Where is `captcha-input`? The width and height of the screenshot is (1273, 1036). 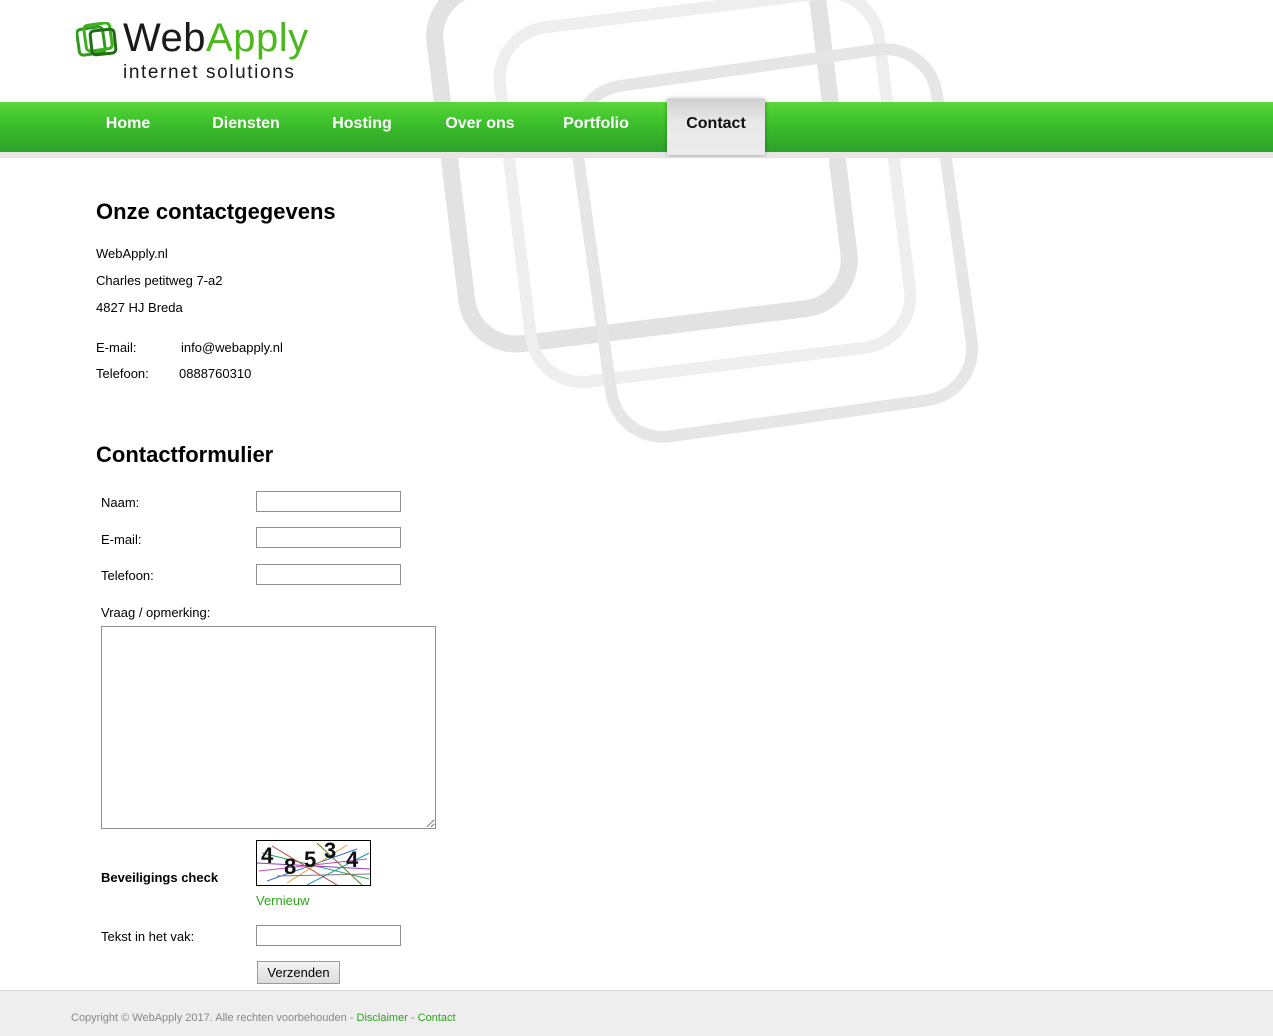 captcha-input is located at coordinates (328, 935).